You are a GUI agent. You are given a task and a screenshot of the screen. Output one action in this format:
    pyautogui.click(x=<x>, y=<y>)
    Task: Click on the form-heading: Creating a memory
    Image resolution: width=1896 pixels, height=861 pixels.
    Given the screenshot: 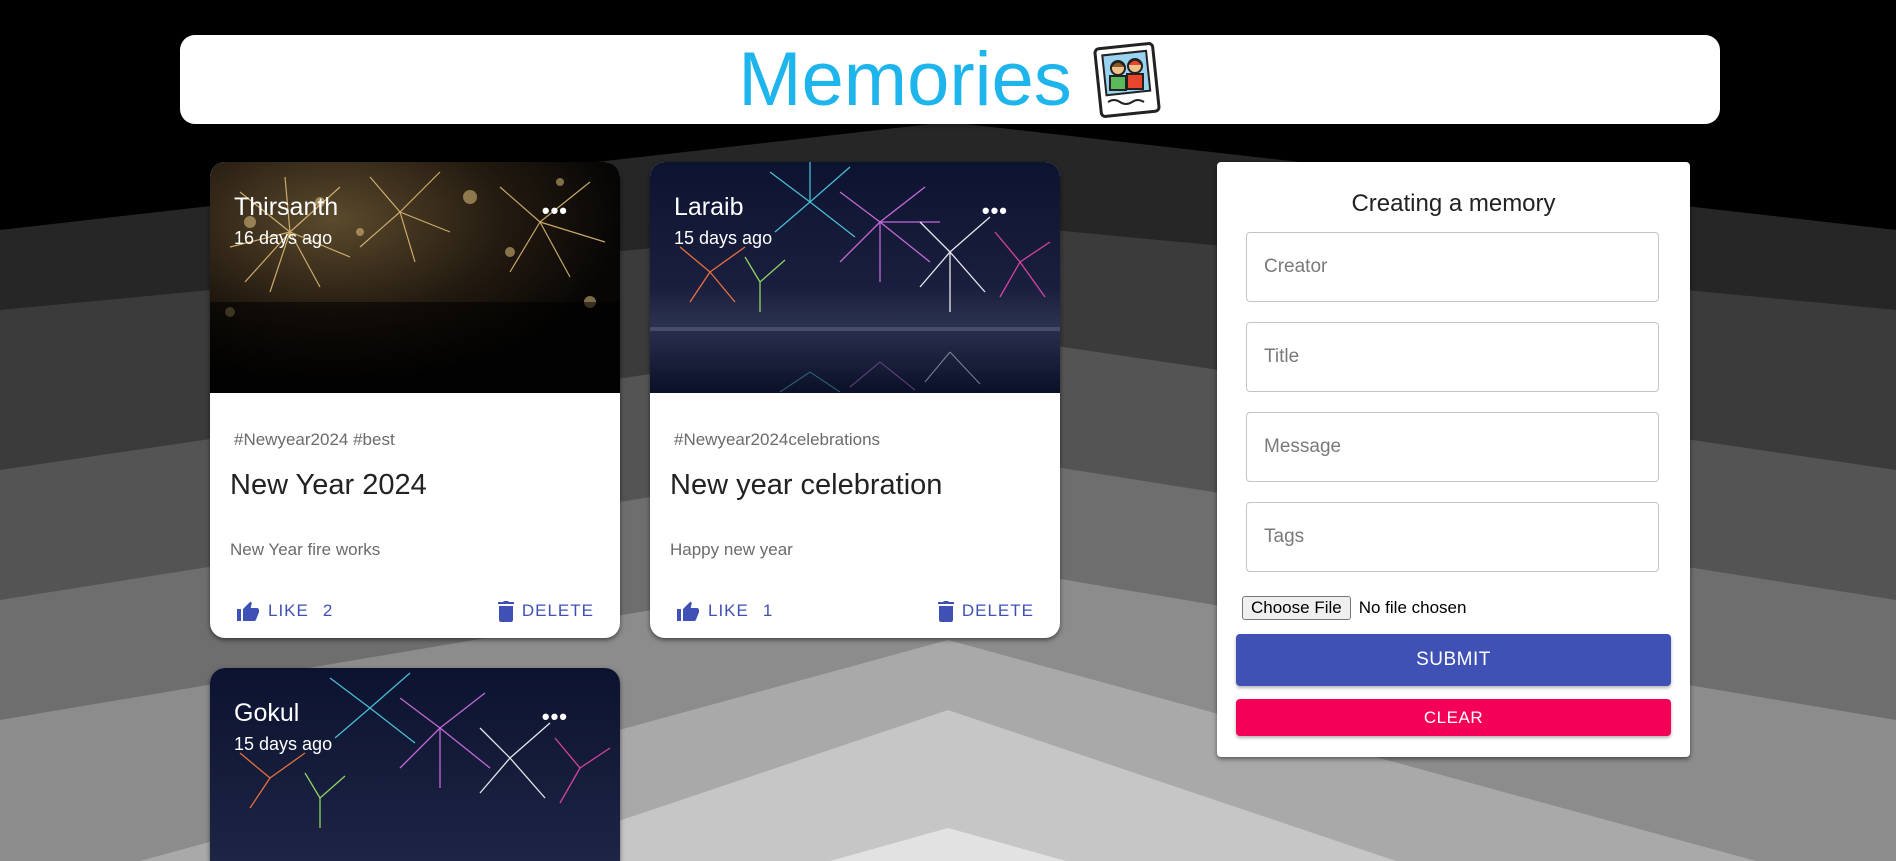 What is the action you would take?
    pyautogui.click(x=1453, y=203)
    